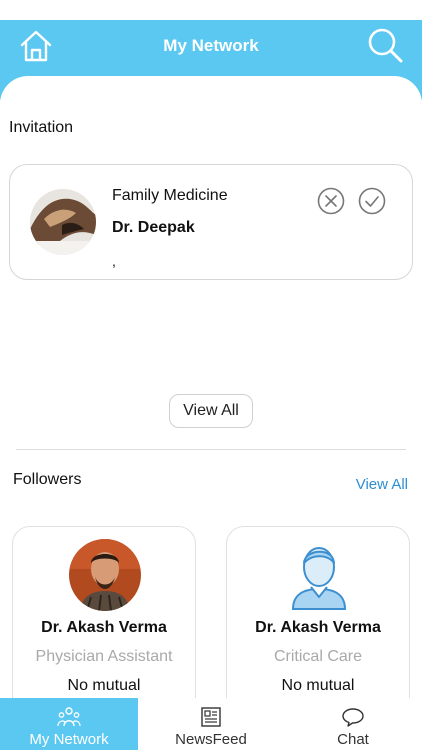 This screenshot has width=422, height=750. Describe the element at coordinates (69, 739) in the screenshot. I see `tab-label: My Network` at that location.